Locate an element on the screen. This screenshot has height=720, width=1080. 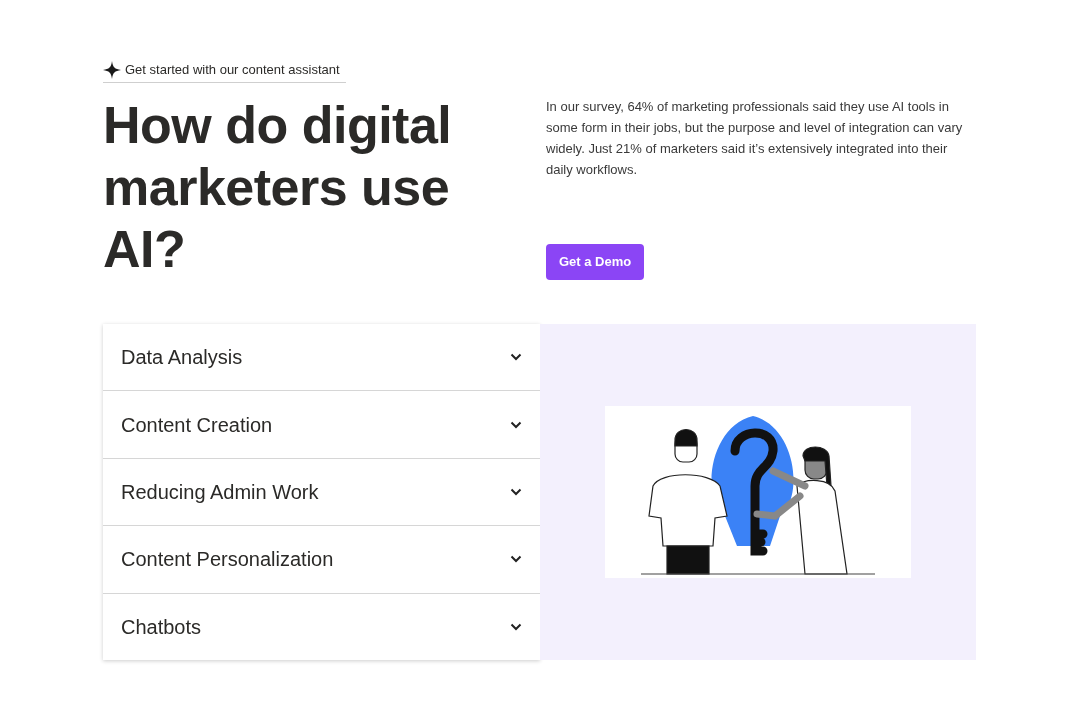
accordion-item: Reducing Admin Work is located at coordinates (321, 492).